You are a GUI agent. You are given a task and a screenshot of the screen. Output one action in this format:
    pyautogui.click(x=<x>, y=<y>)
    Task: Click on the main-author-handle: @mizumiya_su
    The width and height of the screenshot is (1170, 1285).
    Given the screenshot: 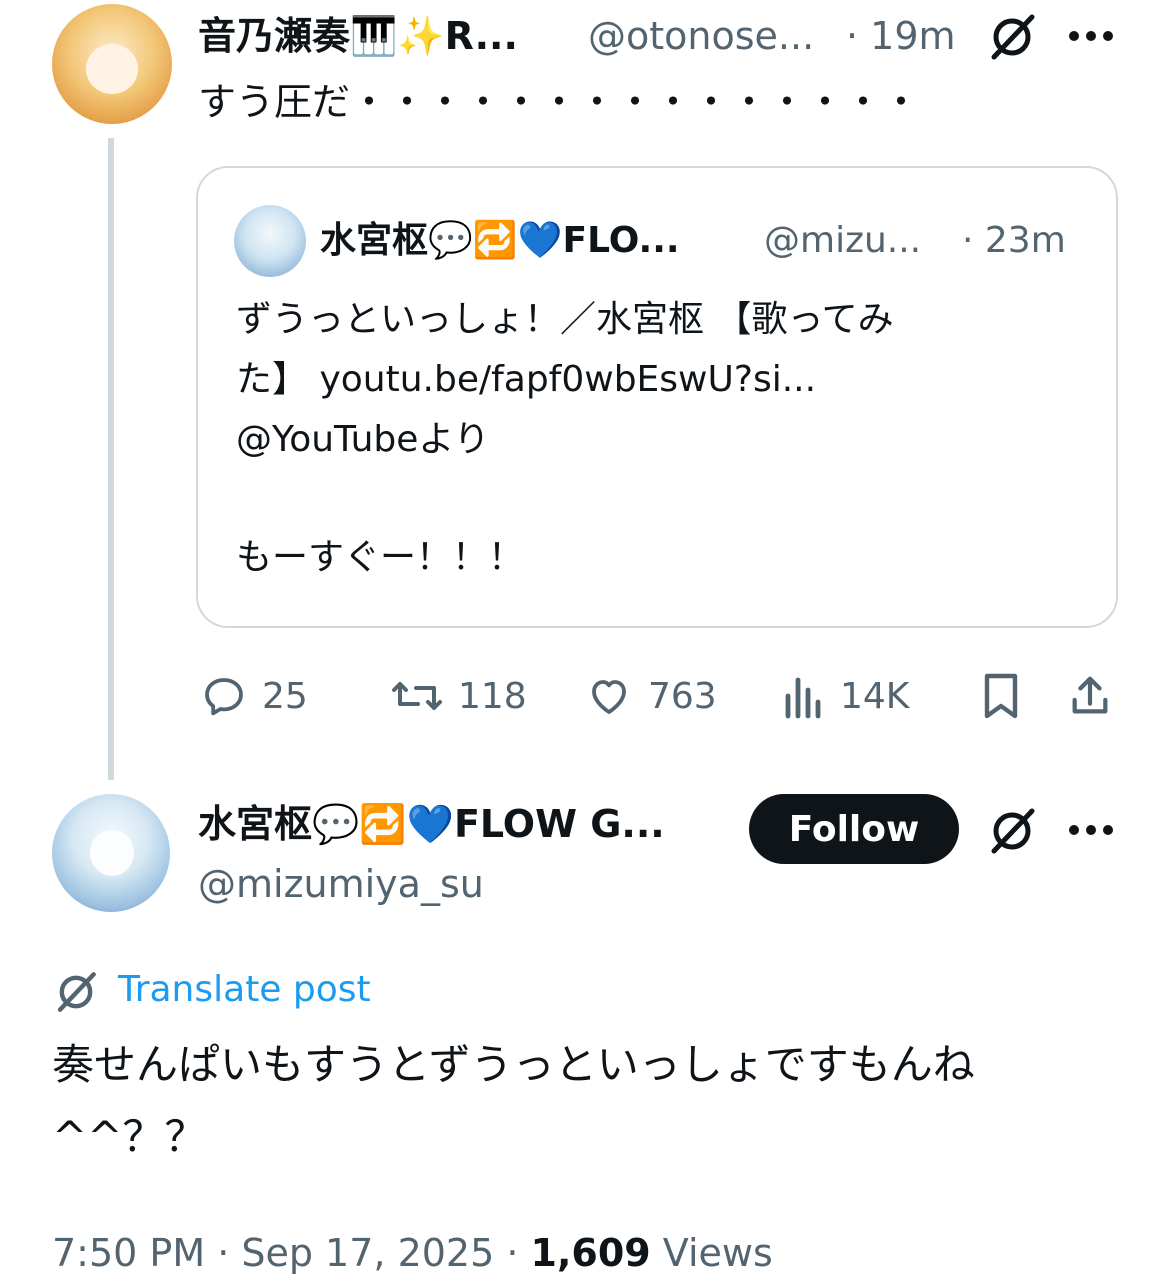 What is the action you would take?
    pyautogui.click(x=341, y=884)
    